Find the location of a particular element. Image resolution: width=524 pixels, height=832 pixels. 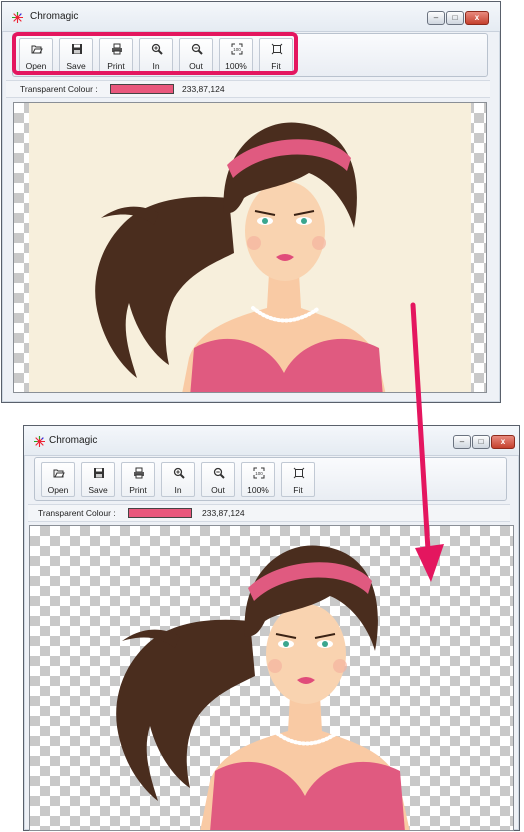

button-label: Save is located at coordinates (98, 490).